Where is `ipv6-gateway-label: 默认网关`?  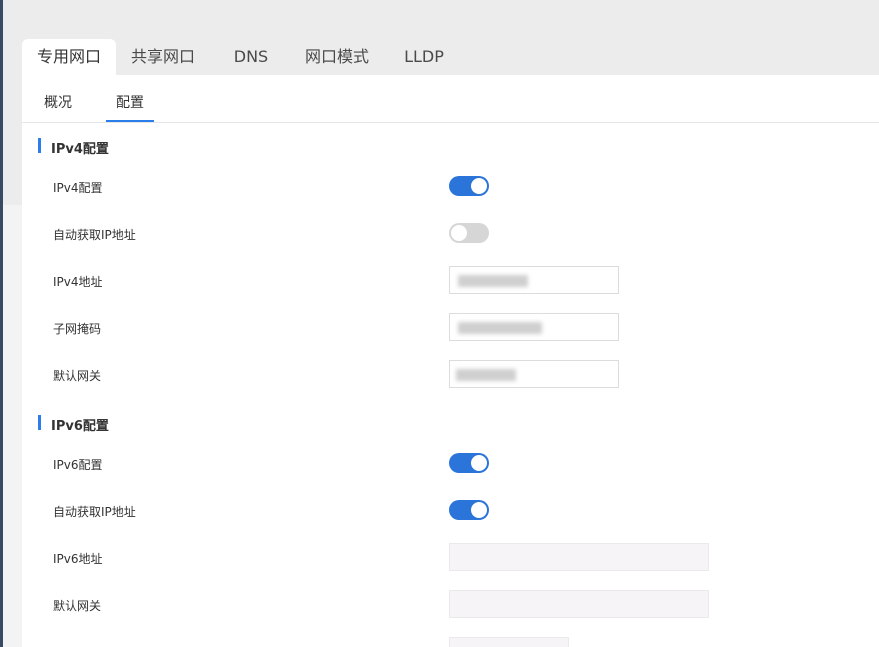 ipv6-gateway-label: 默认网关 is located at coordinates (77, 606).